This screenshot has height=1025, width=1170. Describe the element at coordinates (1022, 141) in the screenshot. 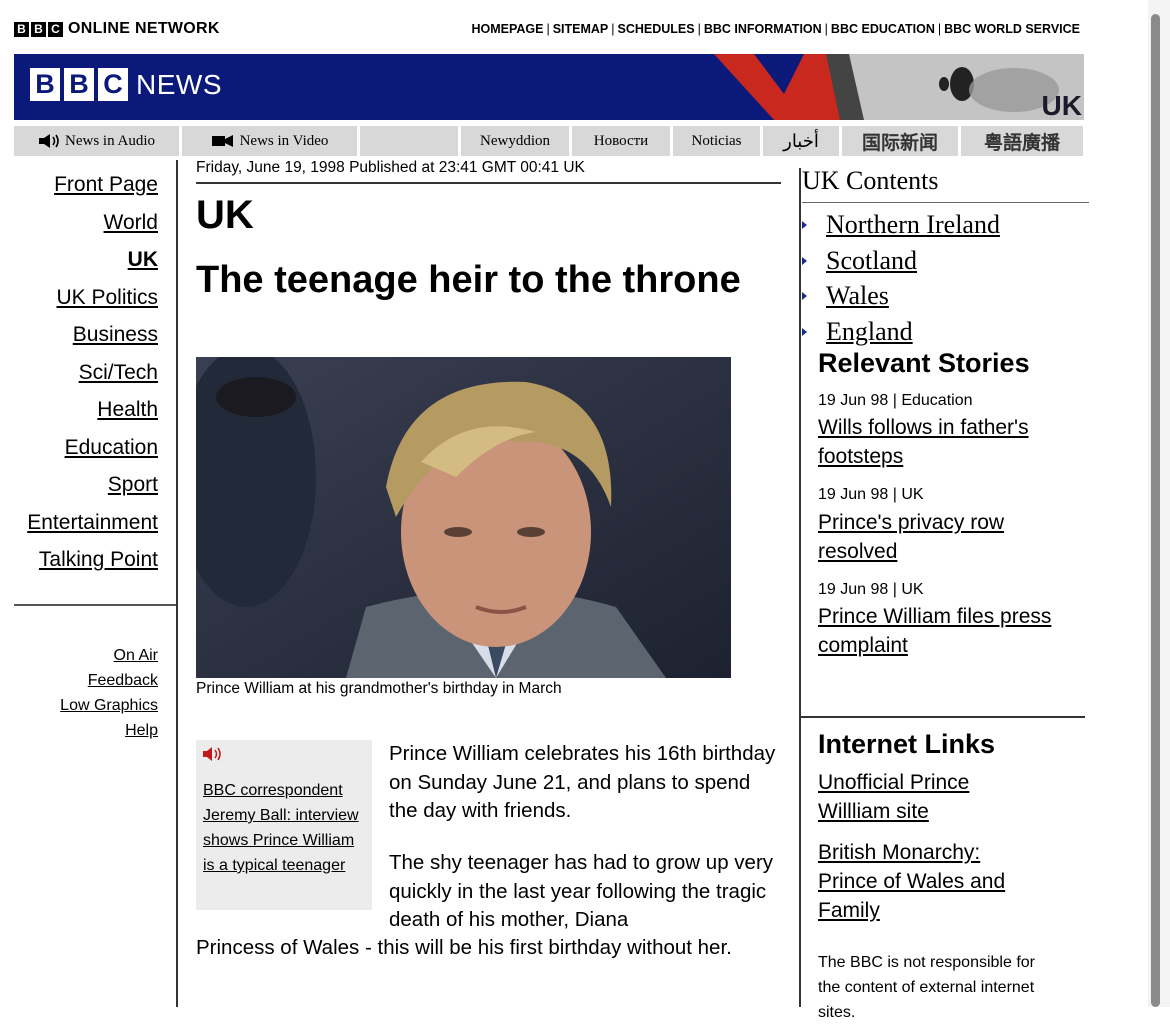

I see `tab-cantonese: 粤語廣播` at that location.